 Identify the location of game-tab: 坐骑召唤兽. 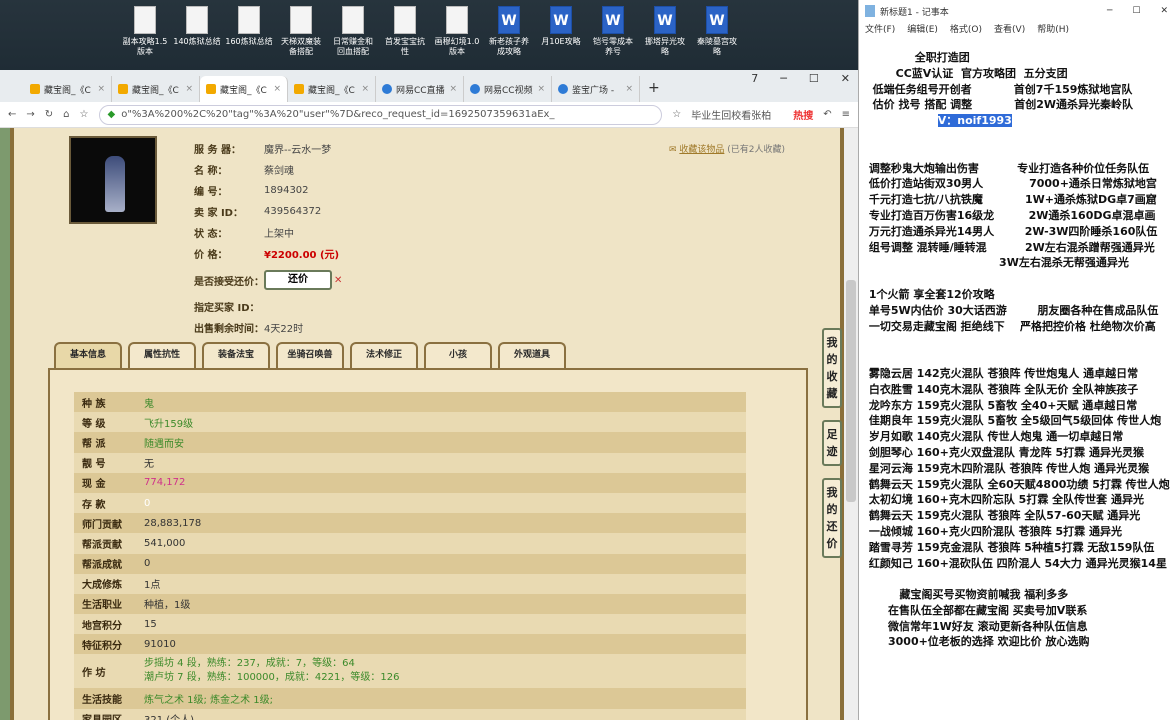
(310, 355).